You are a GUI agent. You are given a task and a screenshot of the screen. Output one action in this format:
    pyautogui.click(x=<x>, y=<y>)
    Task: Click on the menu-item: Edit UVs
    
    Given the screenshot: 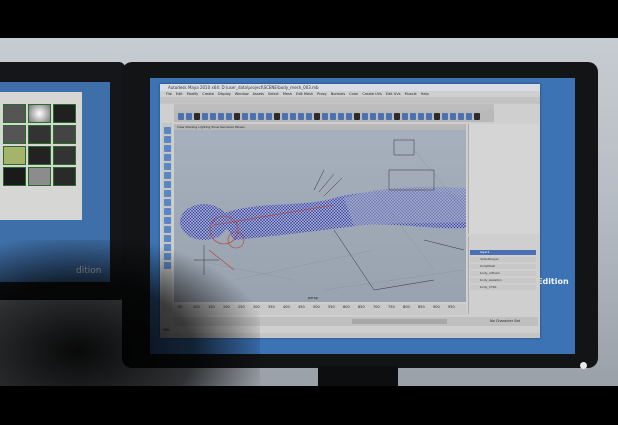 What is the action you would take?
    pyautogui.click(x=393, y=94)
    